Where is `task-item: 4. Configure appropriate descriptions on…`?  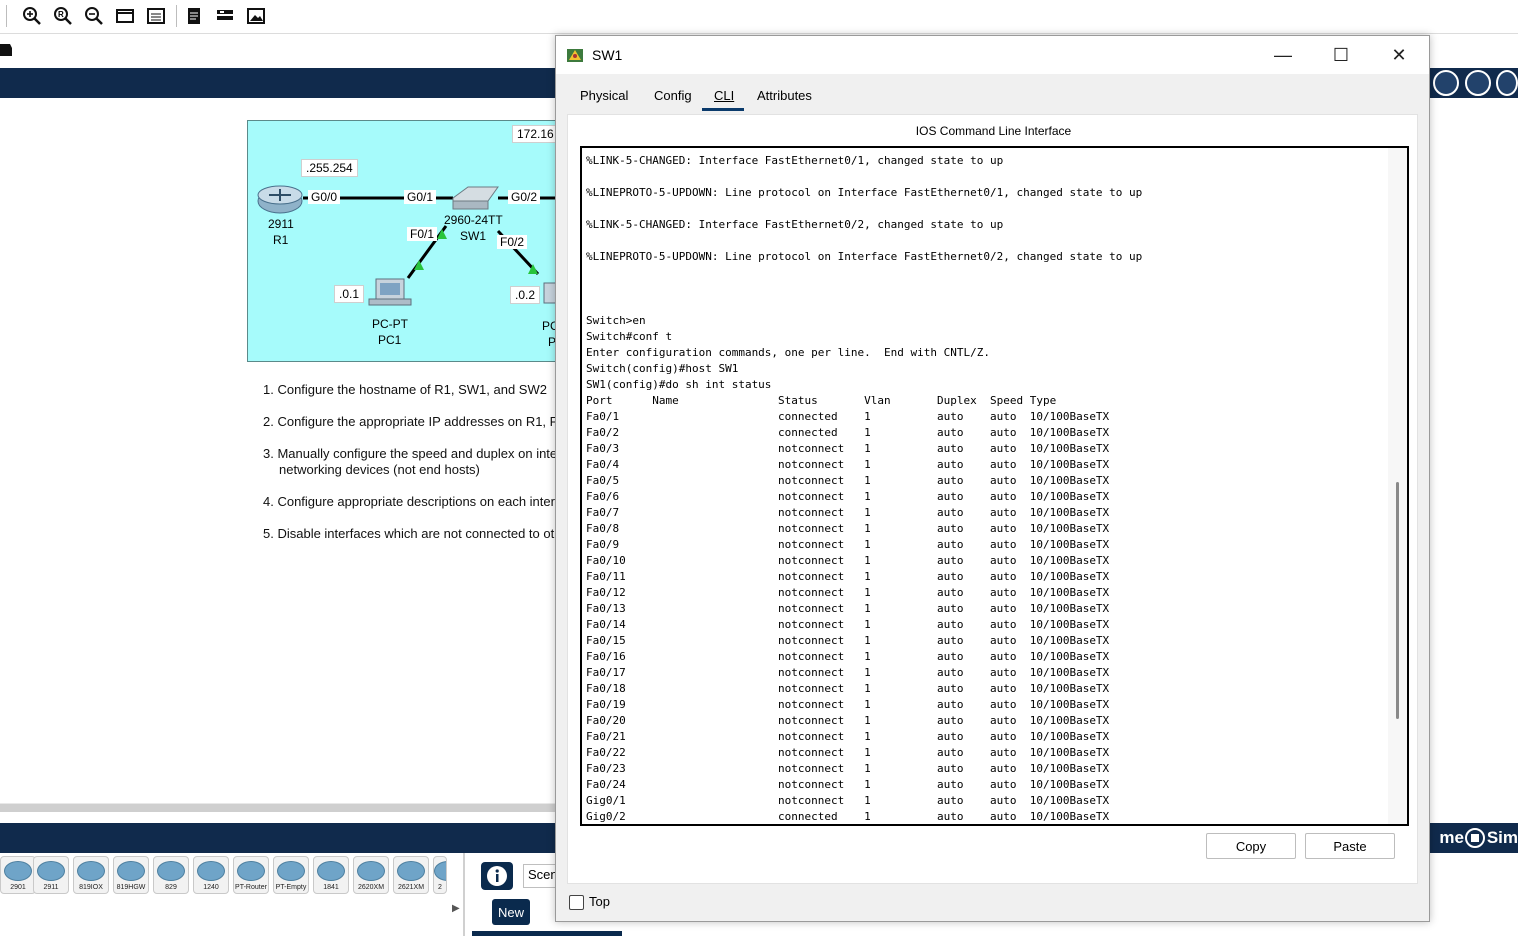 task-item: 4. Configure appropriate descriptions on… is located at coordinates (411, 501).